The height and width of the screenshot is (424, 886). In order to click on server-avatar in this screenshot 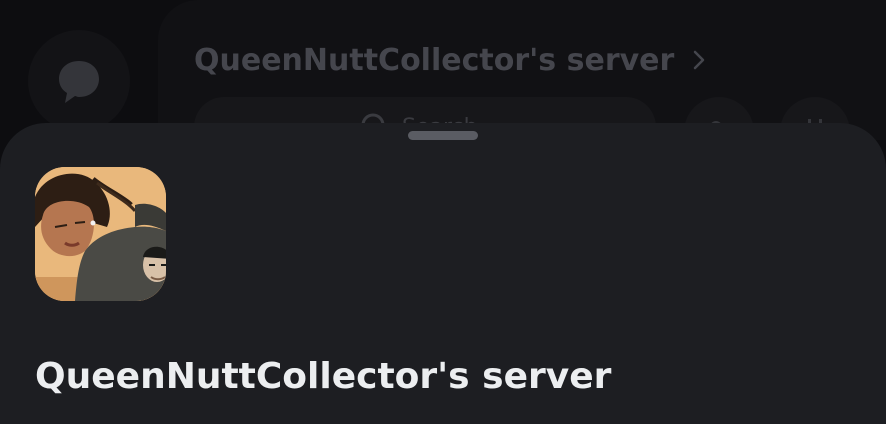, I will do `click(100, 234)`.